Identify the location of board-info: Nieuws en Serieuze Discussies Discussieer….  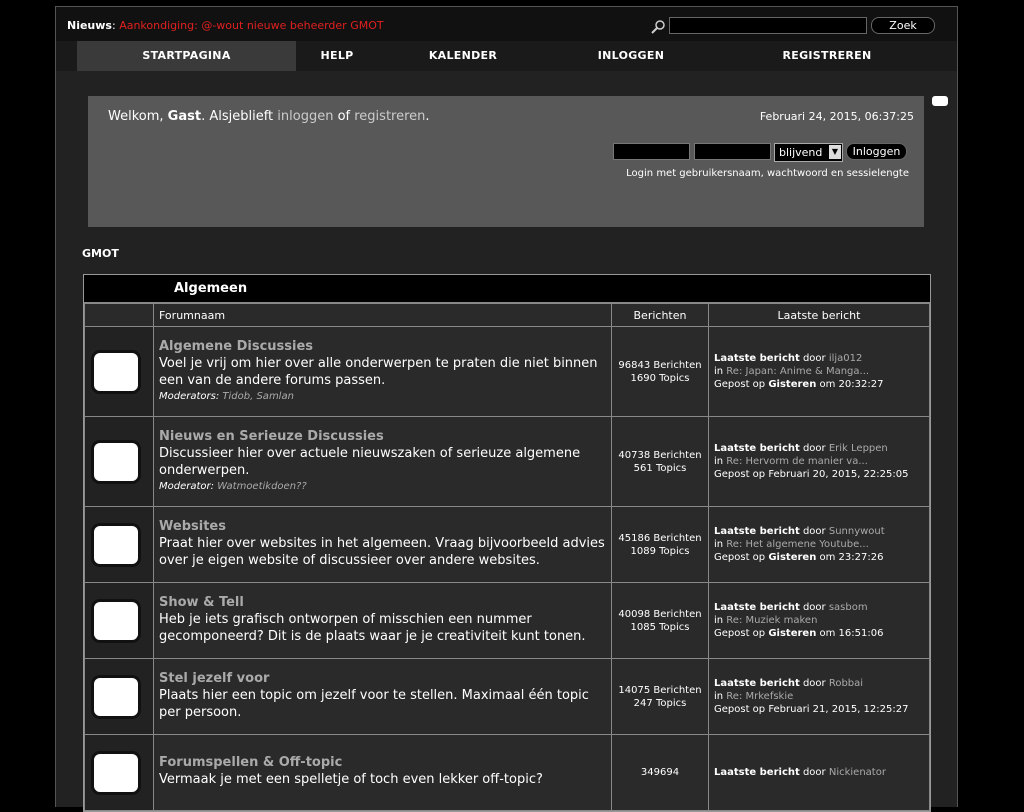
(382, 461).